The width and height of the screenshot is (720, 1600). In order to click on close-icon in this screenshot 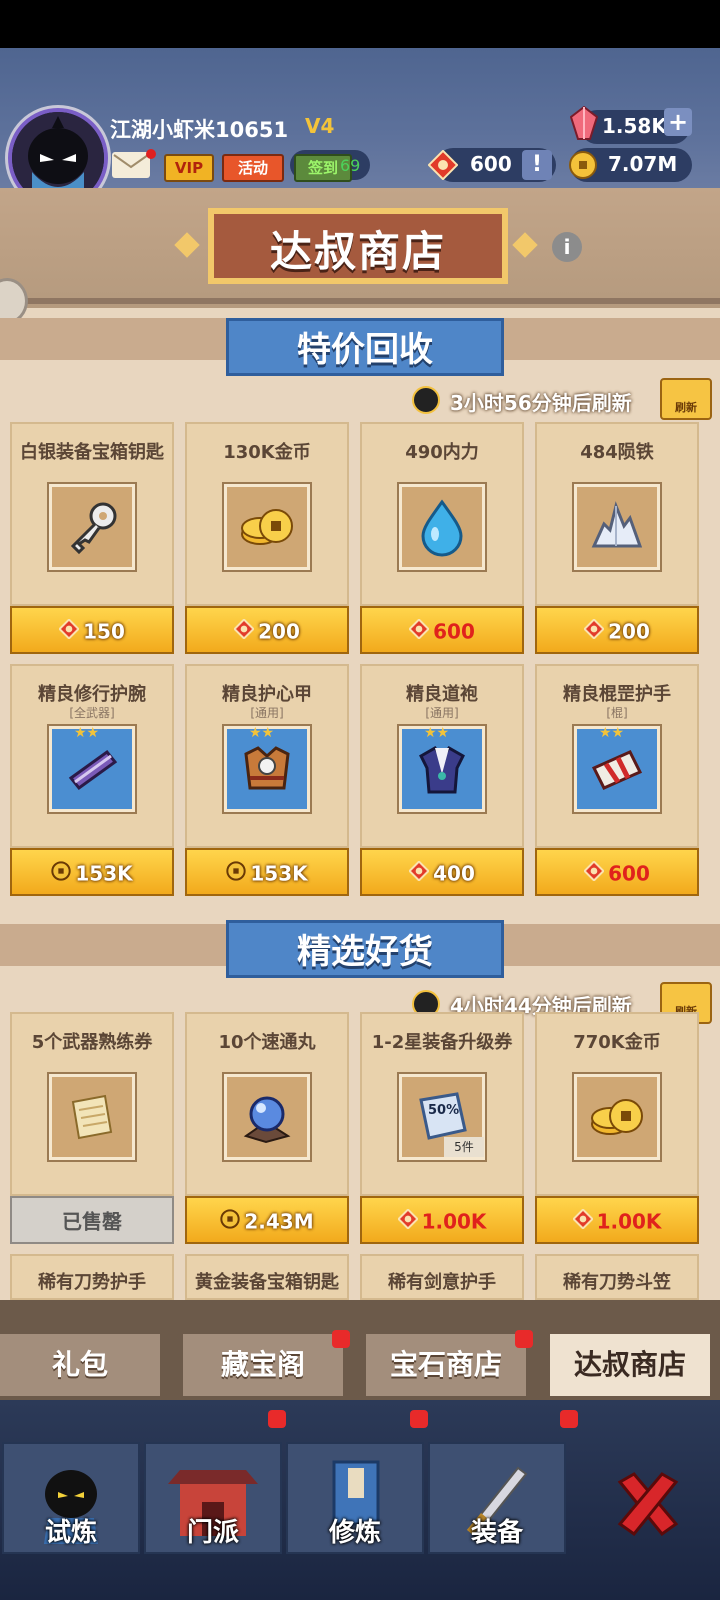, I will do `click(648, 1504)`.